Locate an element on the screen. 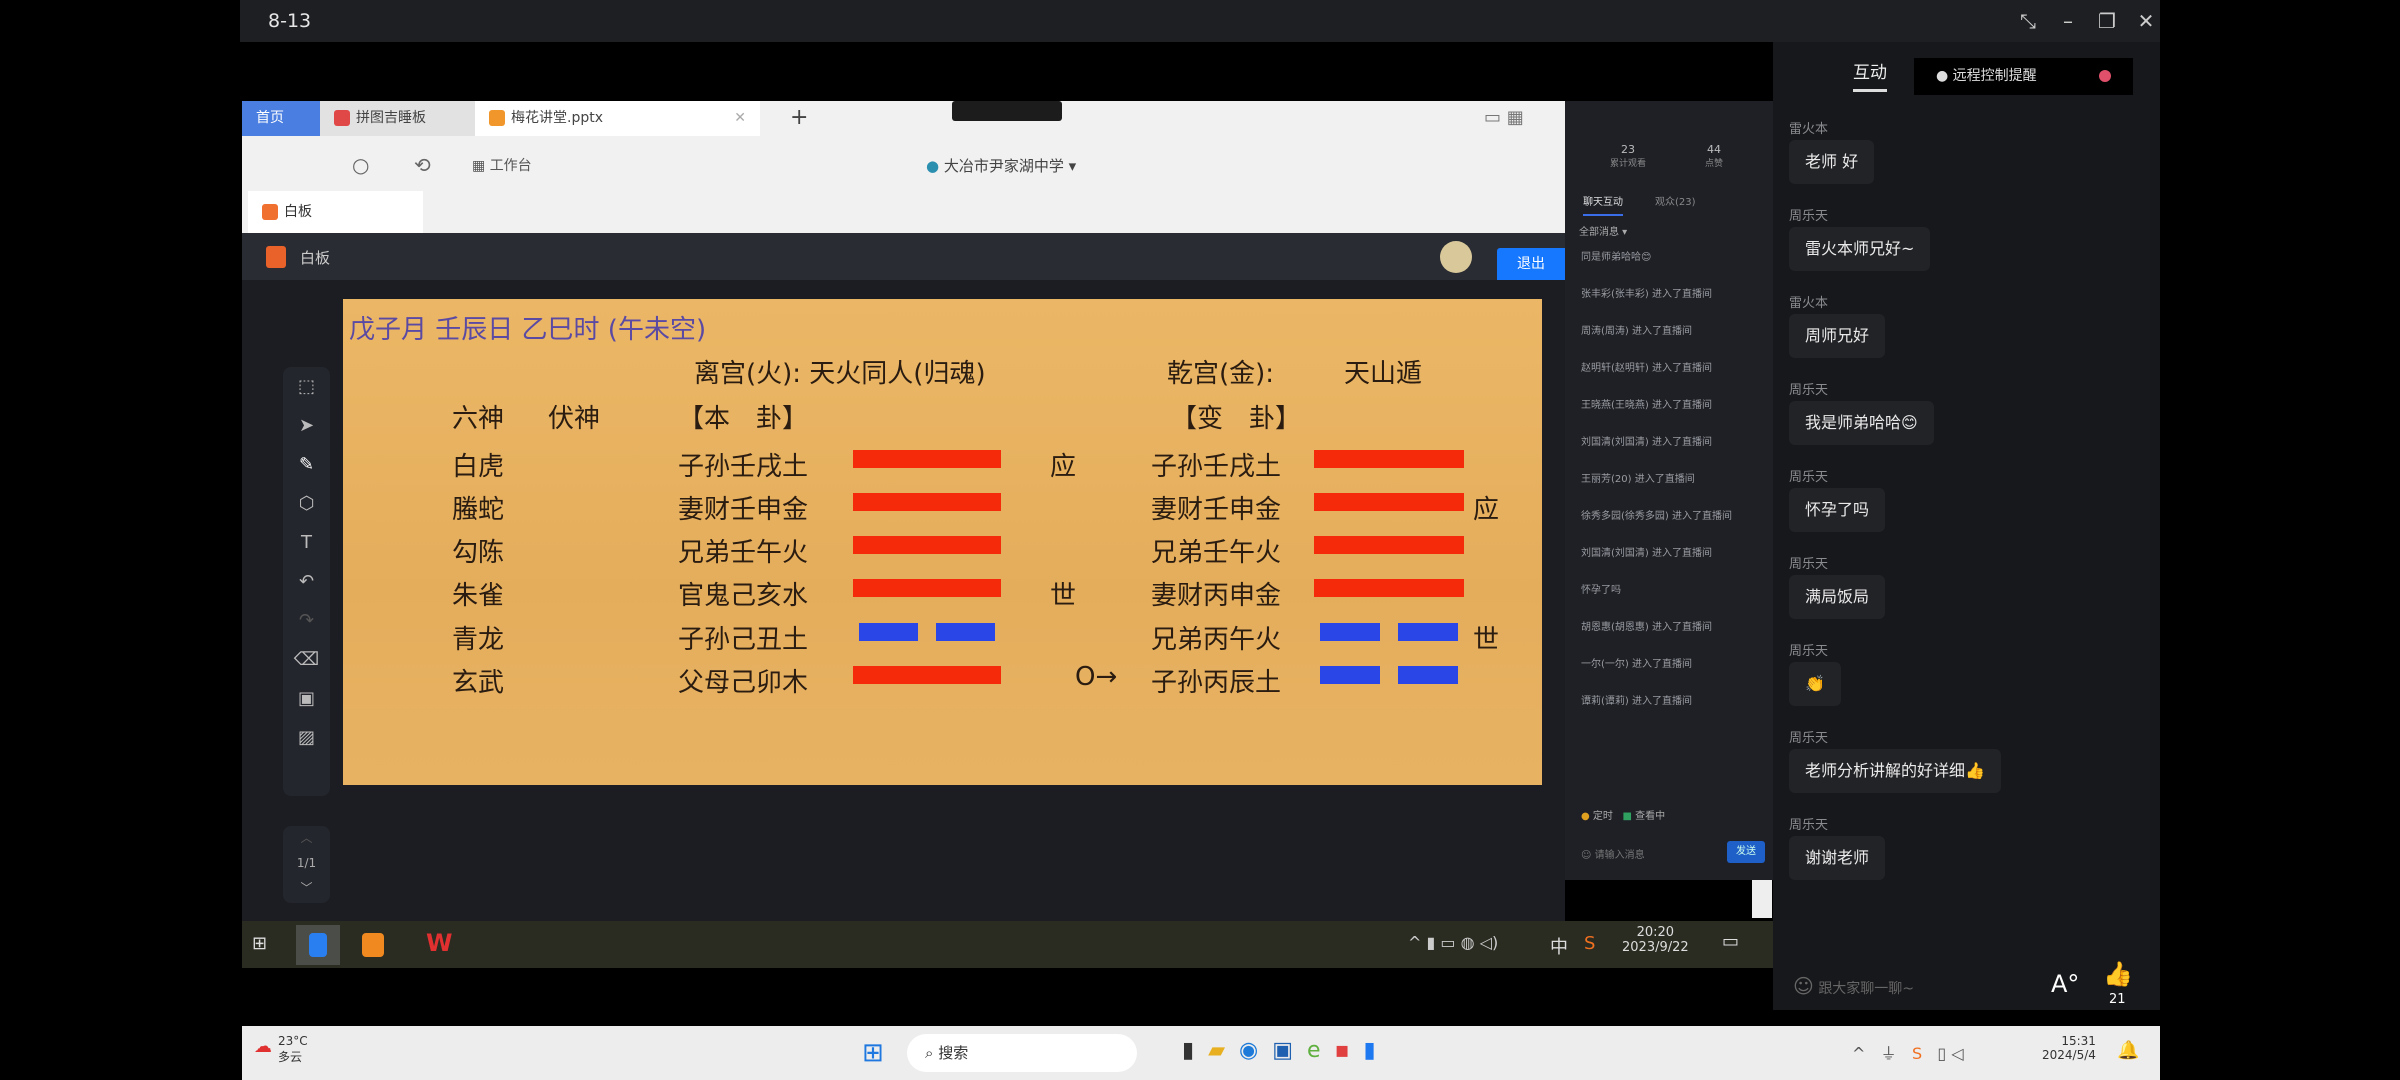 The width and height of the screenshot is (2400, 1080). slide-header: 戊子月 壬辰日 乙巳时 (午未空) is located at coordinates (528, 330).